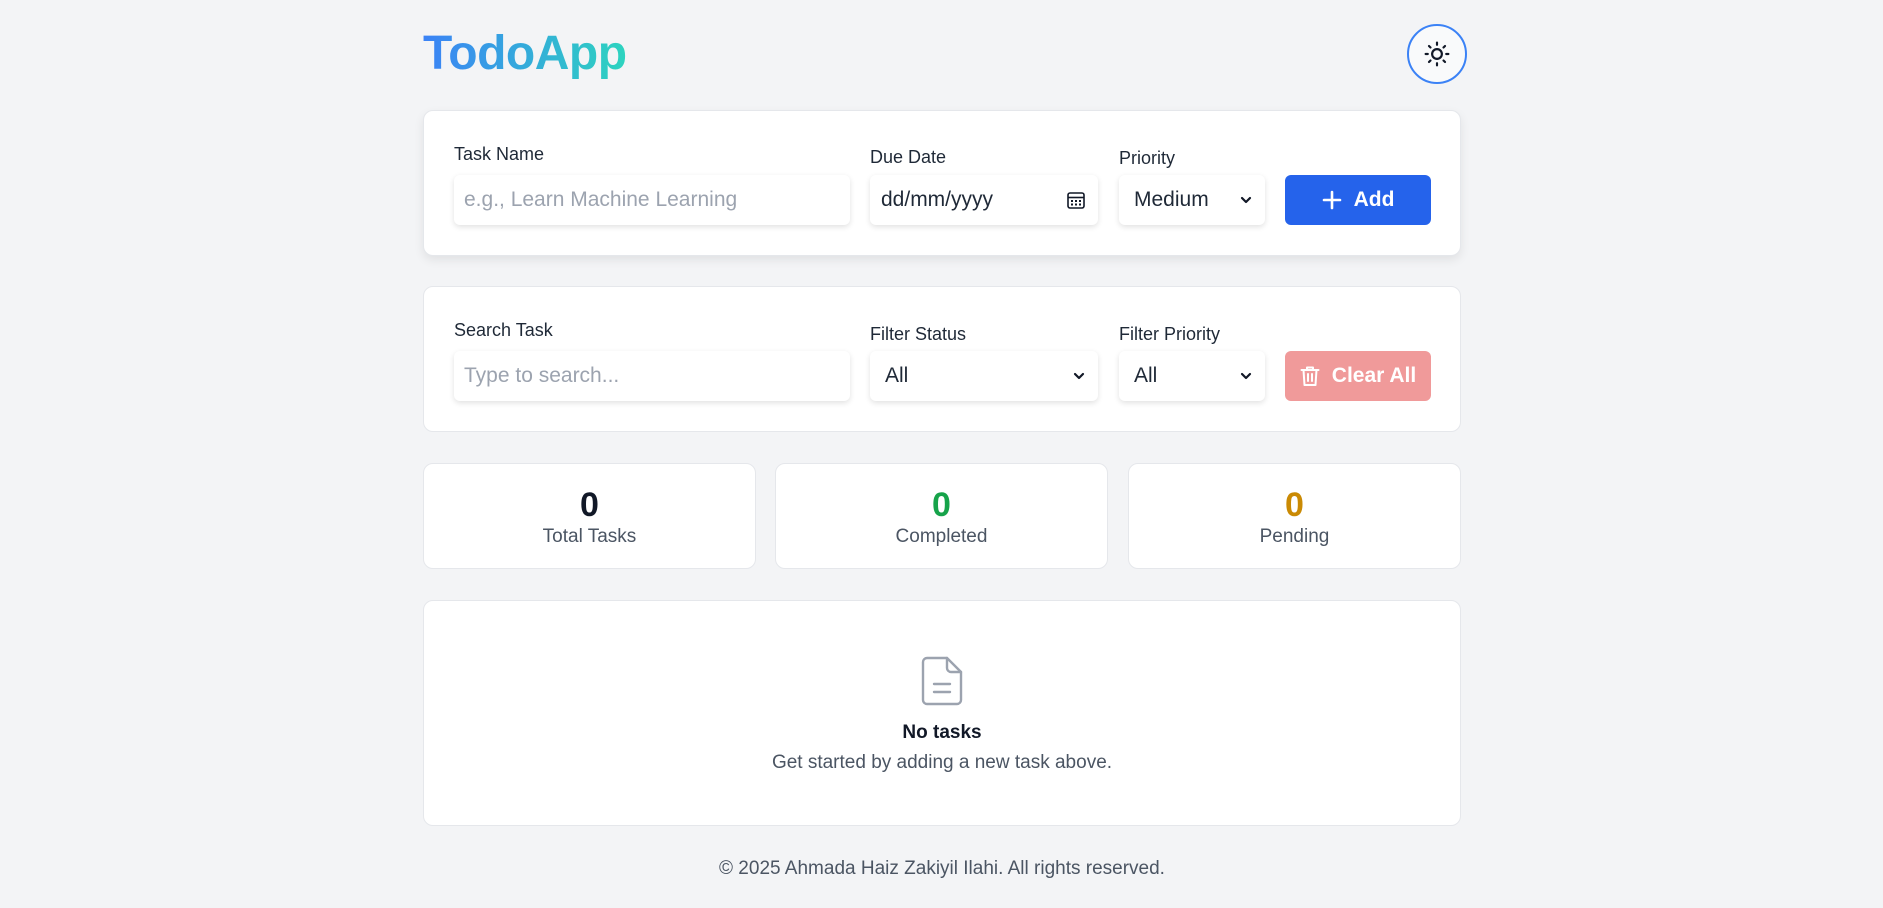 The height and width of the screenshot is (908, 1883). I want to click on task-name-input, so click(652, 200).